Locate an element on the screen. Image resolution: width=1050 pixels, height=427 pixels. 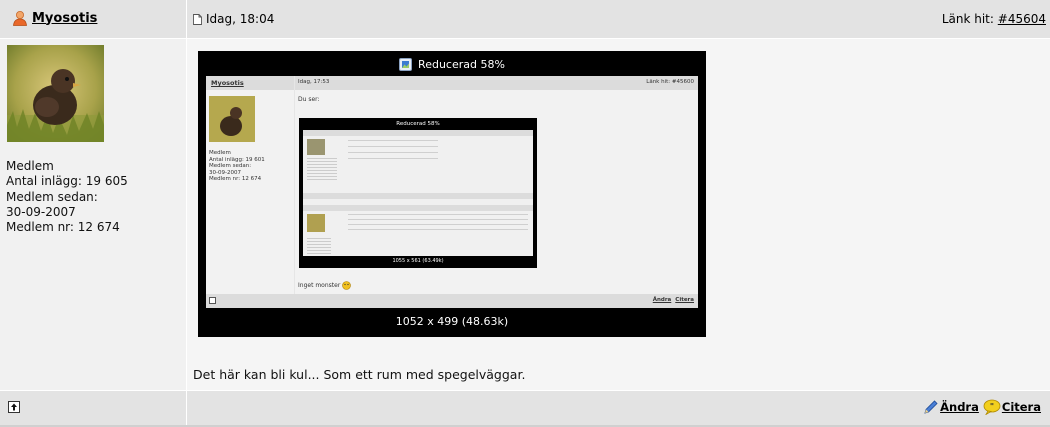
quote-bubble-icon: " is located at coordinates (992, 407).